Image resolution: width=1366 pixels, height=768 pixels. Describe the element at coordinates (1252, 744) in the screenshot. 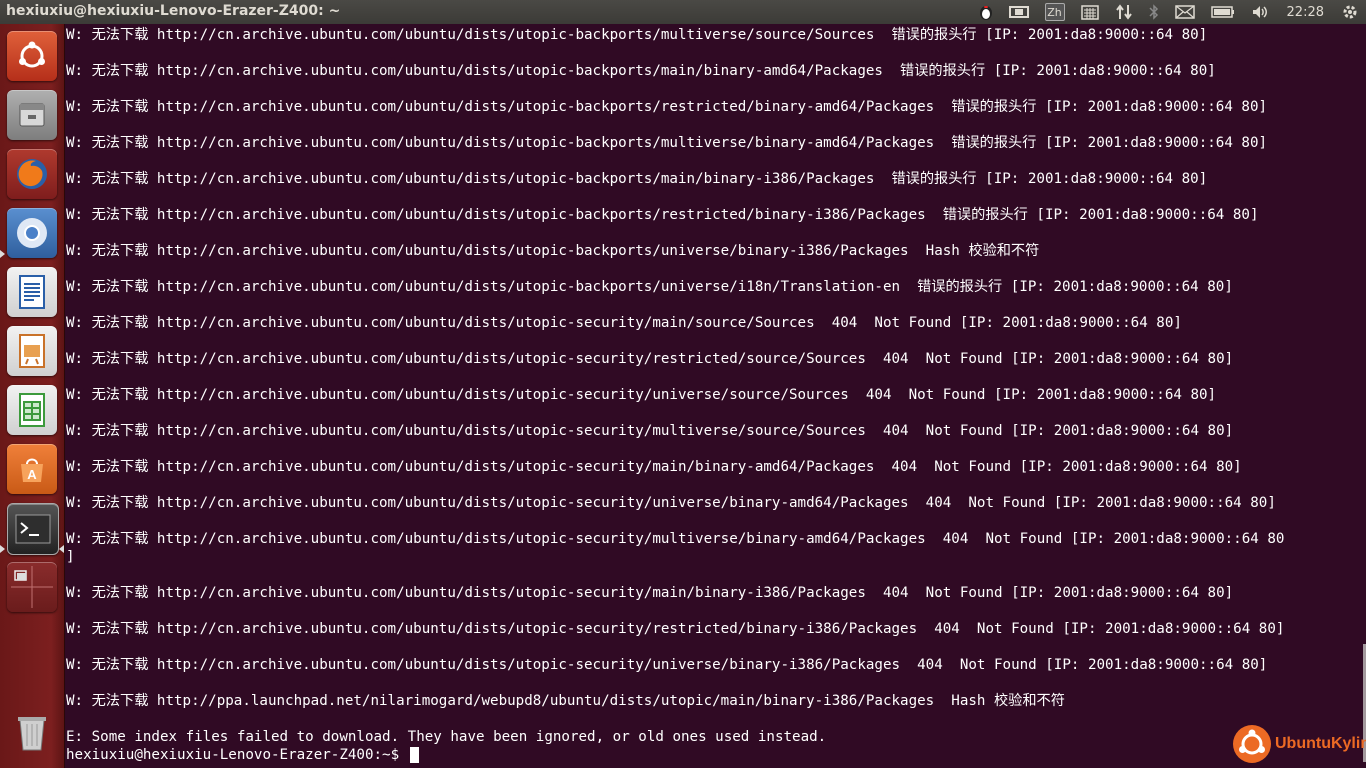

I see `ubuntukylin-logo-icon` at that location.